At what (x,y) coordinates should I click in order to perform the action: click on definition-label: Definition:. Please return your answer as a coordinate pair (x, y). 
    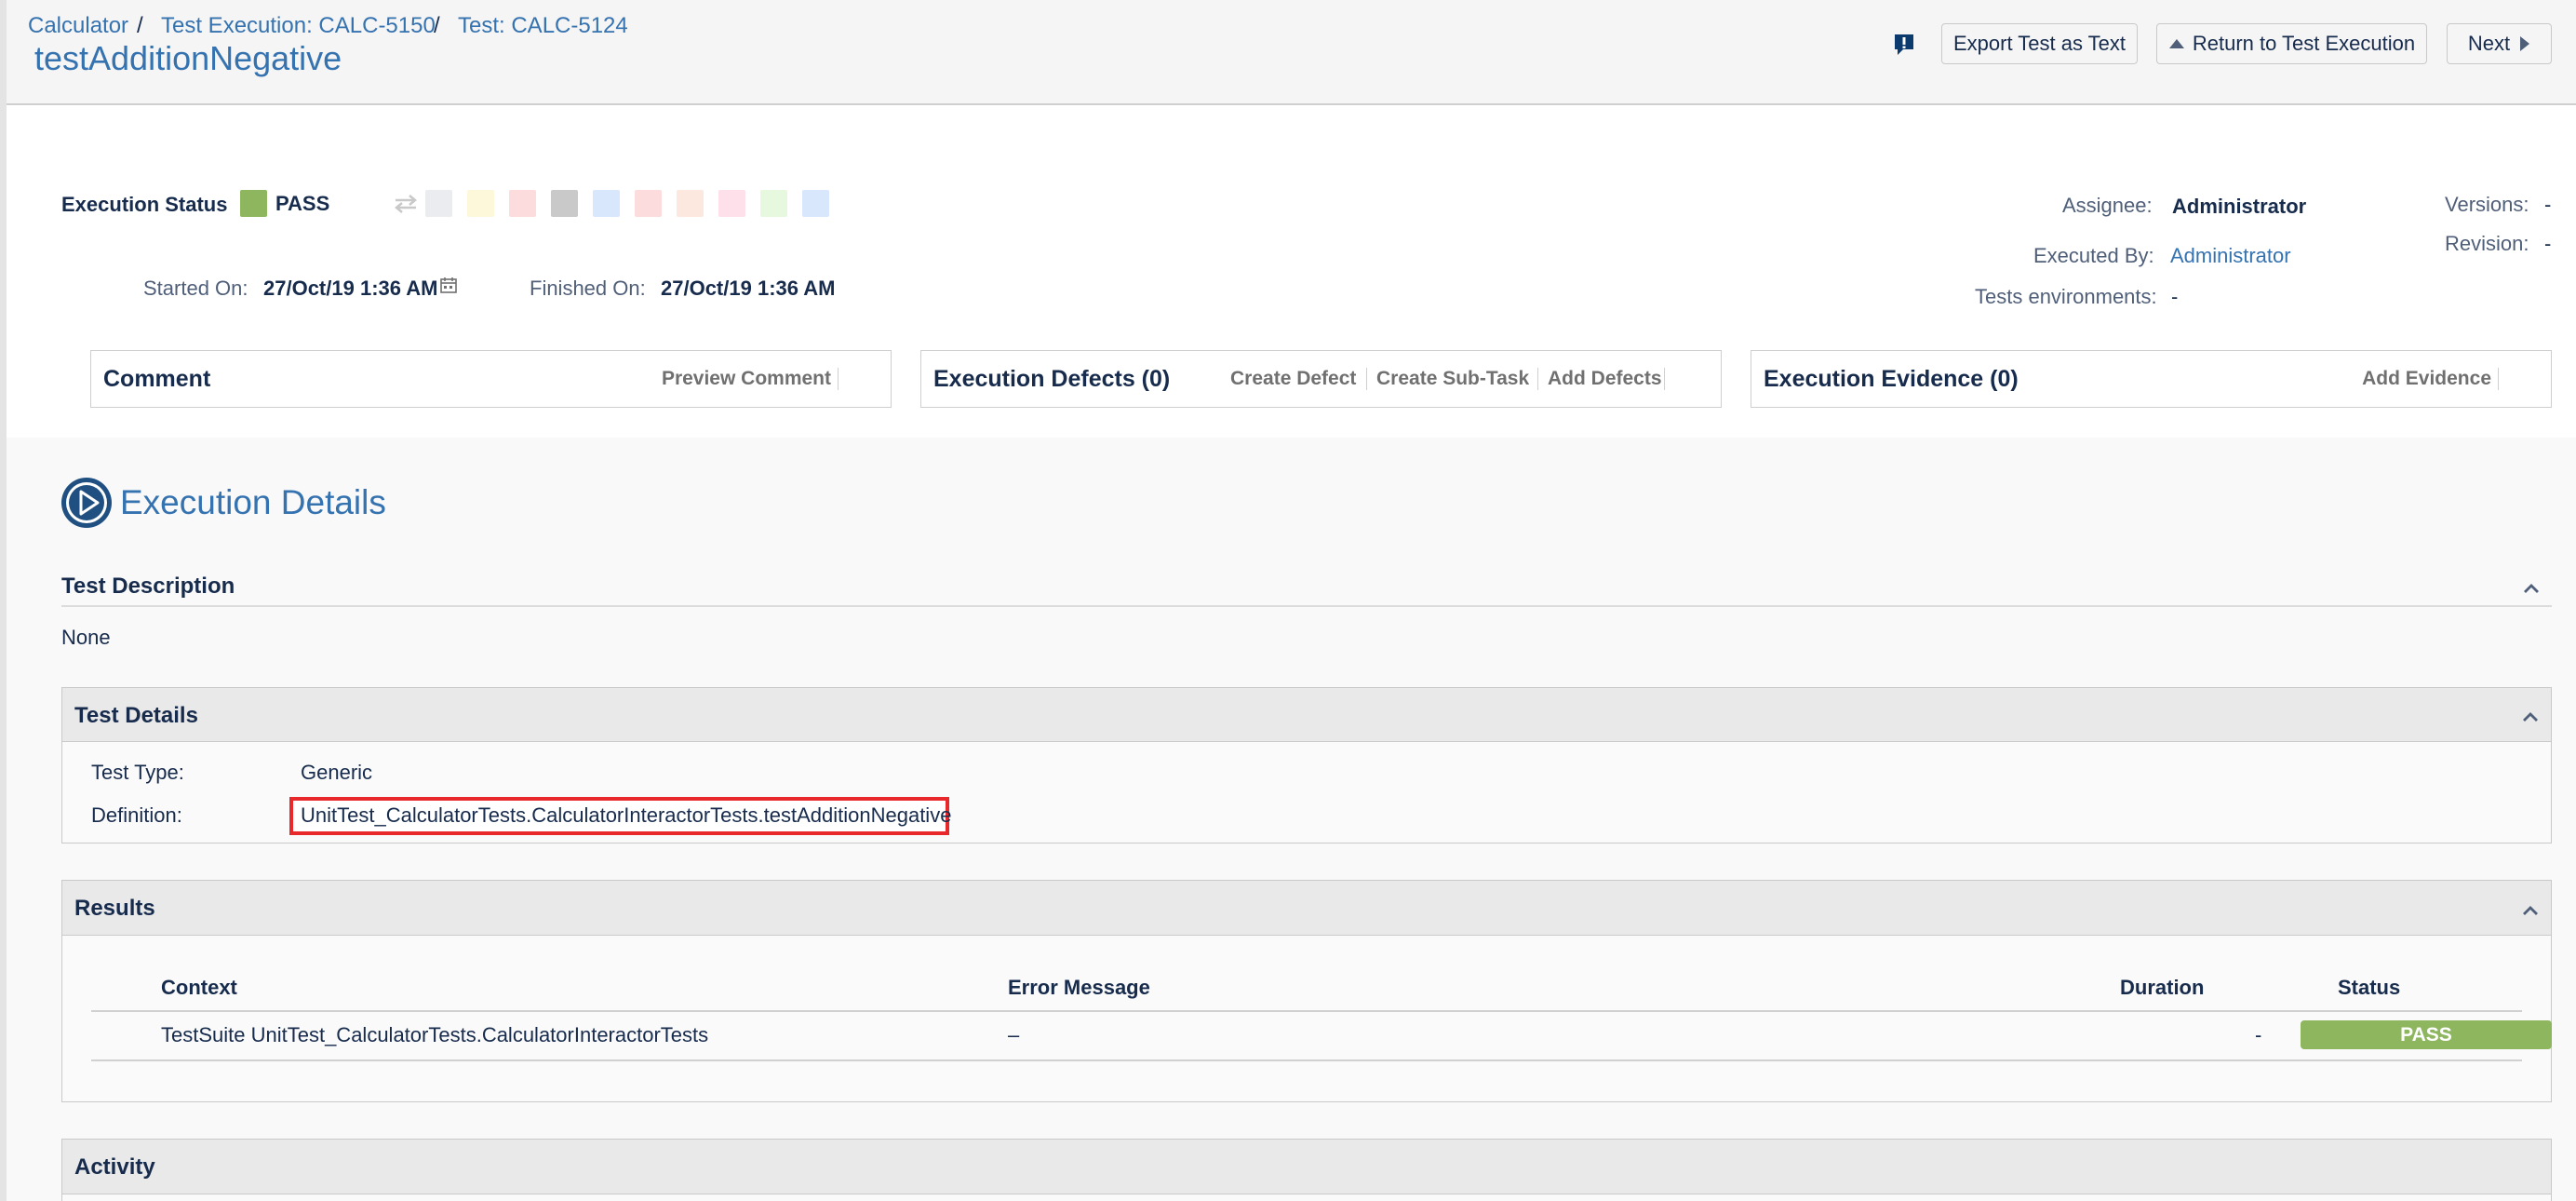
    Looking at the image, I should click on (136, 815).